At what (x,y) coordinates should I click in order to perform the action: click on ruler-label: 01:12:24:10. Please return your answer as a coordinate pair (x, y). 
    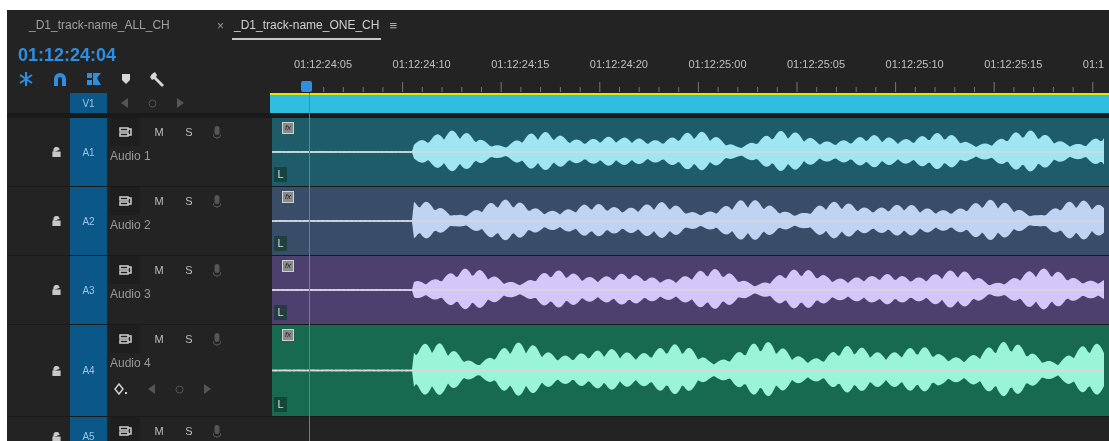
    Looking at the image, I should click on (421, 64).